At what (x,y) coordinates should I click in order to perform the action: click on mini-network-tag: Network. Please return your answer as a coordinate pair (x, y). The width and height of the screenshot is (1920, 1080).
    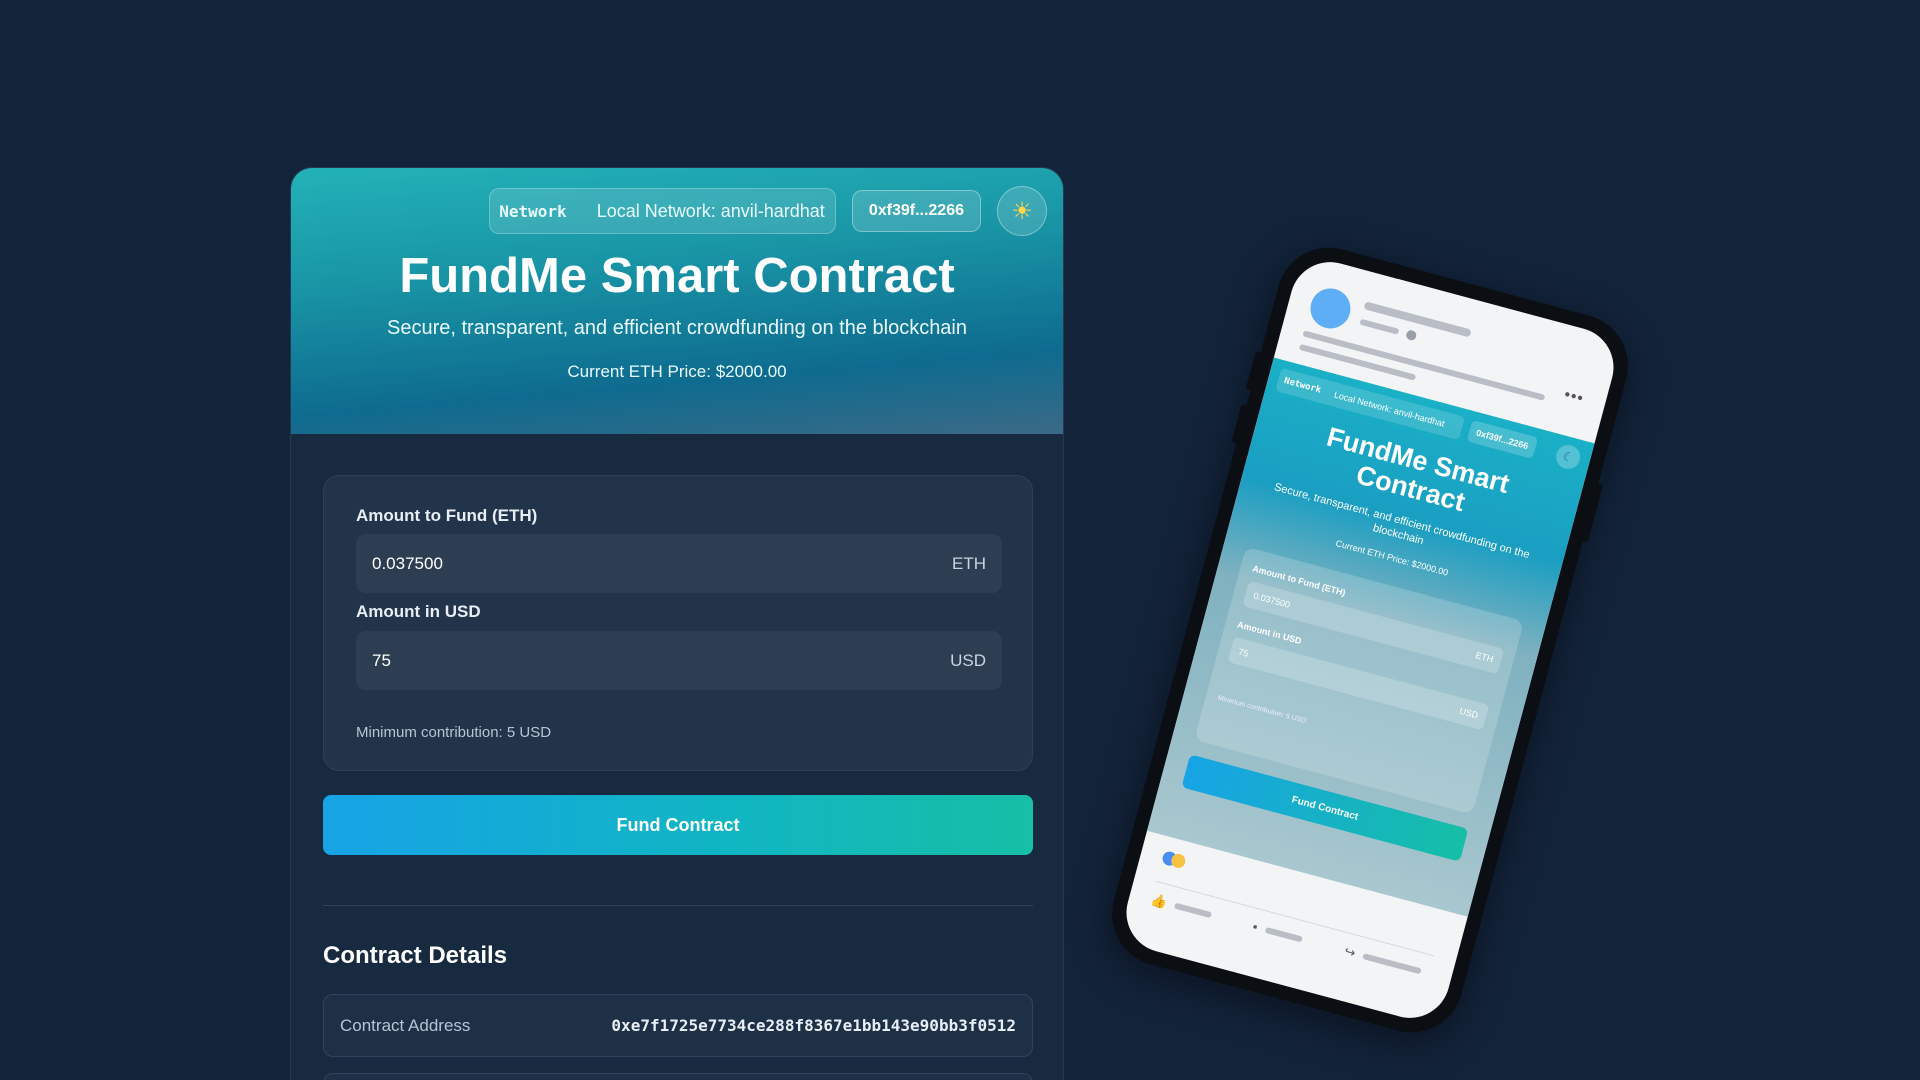
    Looking at the image, I should click on (1302, 386).